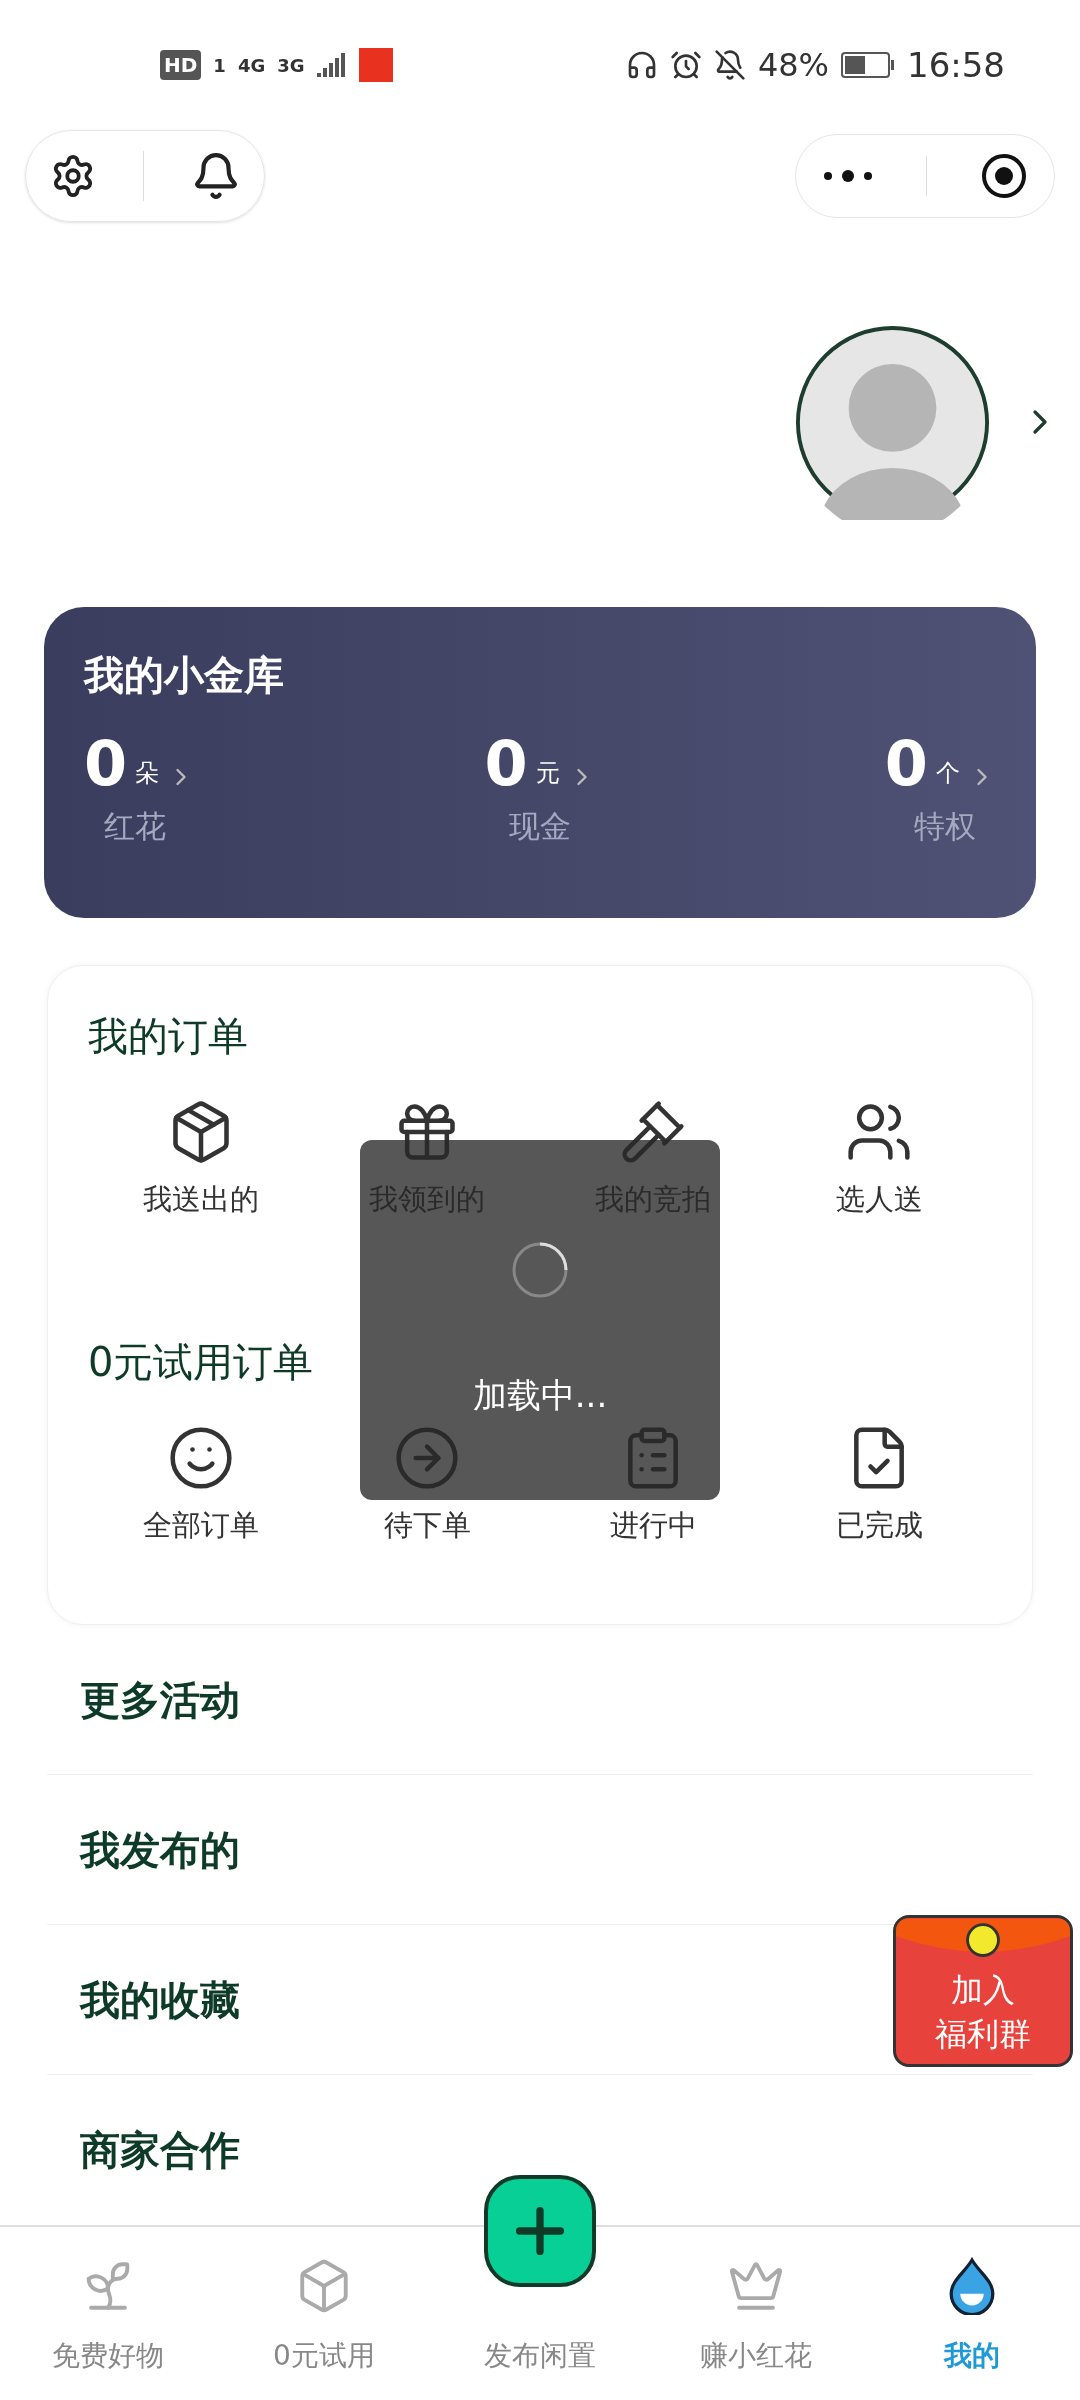 This screenshot has height=2400, width=1080. What do you see at coordinates (324, 2313) in the screenshot?
I see `tab: 0元试用` at bounding box center [324, 2313].